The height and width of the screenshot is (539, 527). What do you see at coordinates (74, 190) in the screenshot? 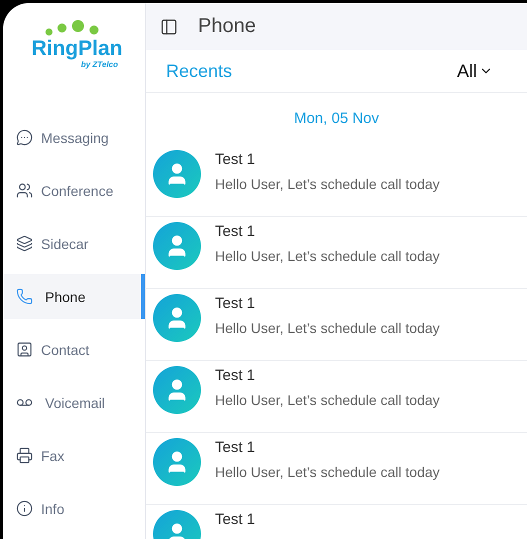
I see `sidebar-item: Conference` at bounding box center [74, 190].